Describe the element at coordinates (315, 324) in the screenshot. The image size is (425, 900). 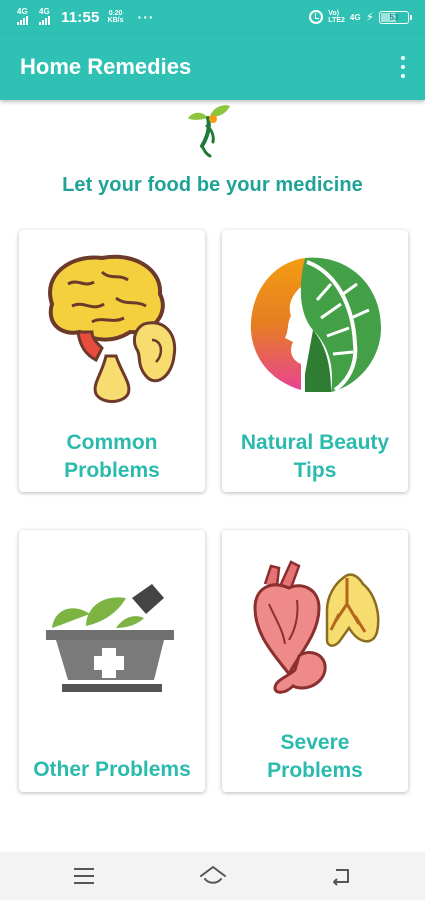
I see `face-leaf-icon` at that location.